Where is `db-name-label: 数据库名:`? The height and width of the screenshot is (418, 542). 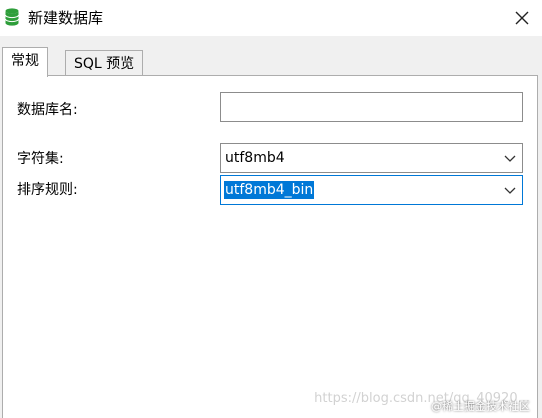
db-name-label: 数据库名: is located at coordinates (47, 110).